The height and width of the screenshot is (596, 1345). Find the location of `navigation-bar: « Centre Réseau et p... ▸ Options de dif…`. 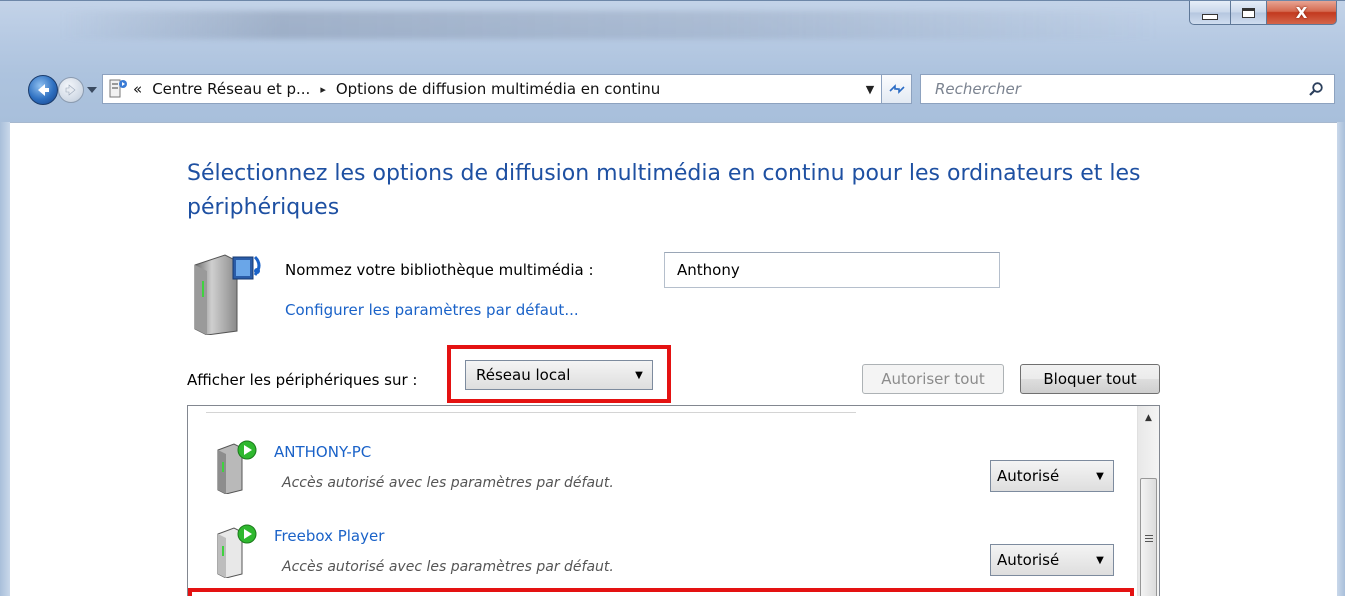

navigation-bar: « Centre Réseau et p... ▸ Options de dif… is located at coordinates (673, 89).